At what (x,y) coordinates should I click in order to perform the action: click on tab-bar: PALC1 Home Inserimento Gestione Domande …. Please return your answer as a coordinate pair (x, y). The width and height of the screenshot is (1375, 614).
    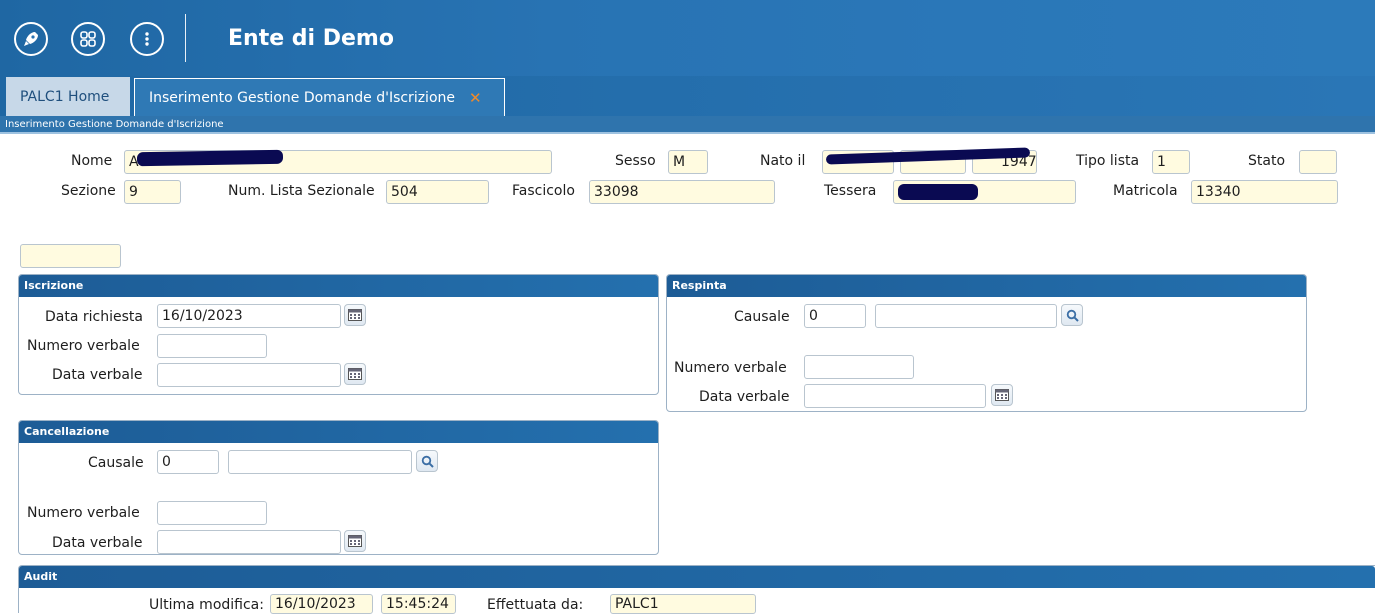
    Looking at the image, I should click on (687, 96).